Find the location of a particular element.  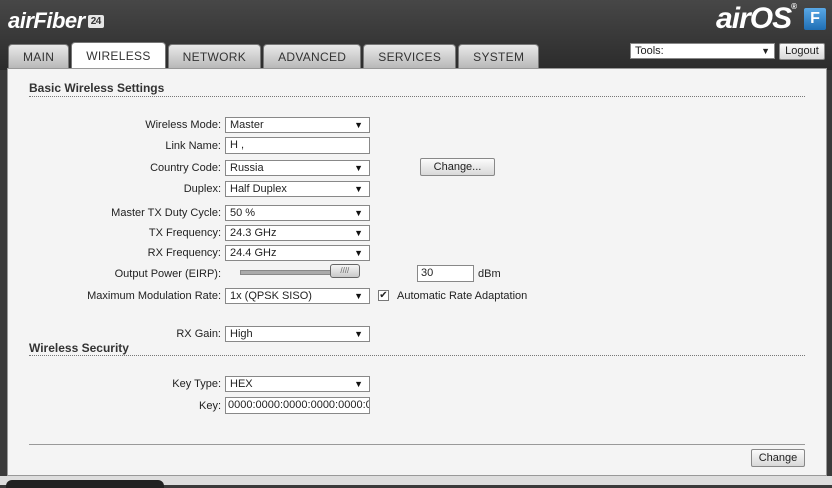

footer-divider is located at coordinates (417, 444).